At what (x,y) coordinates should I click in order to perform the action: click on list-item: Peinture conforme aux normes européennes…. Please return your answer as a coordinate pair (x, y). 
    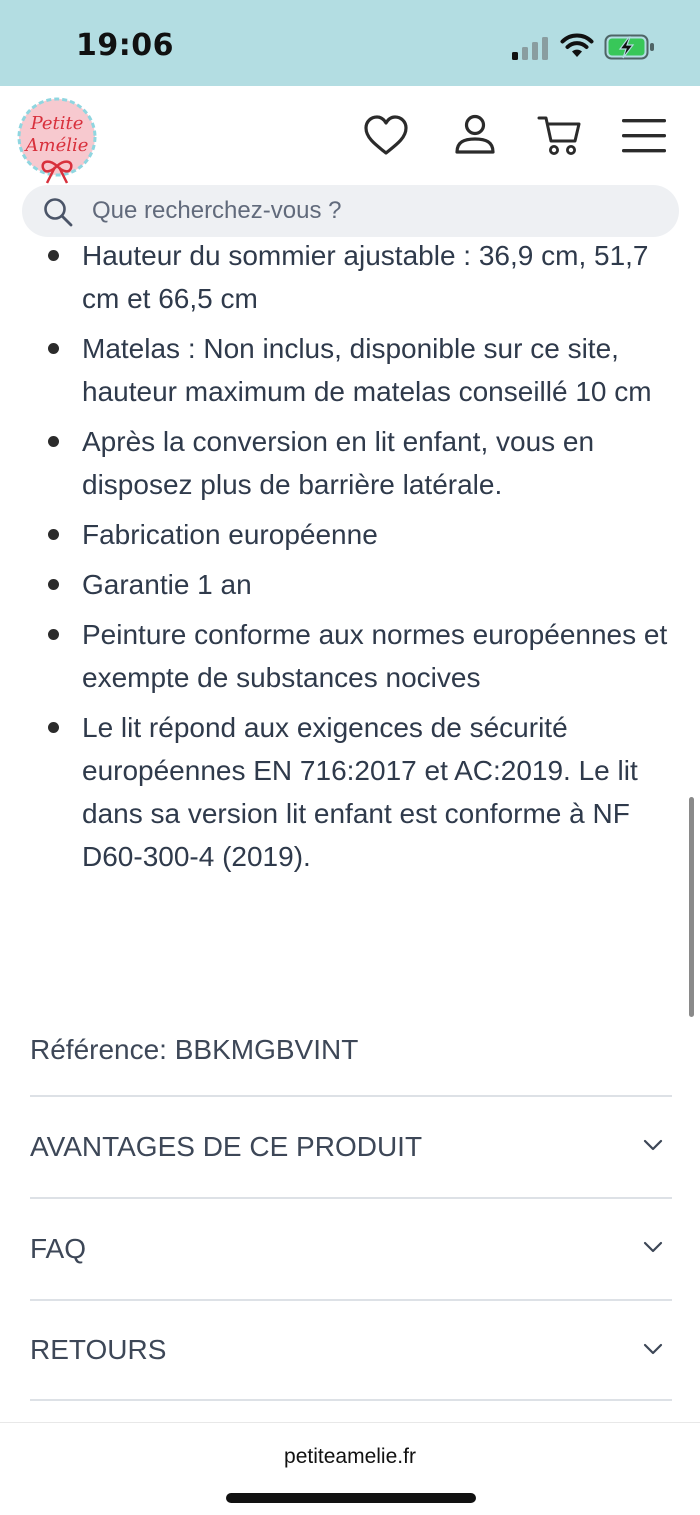
    Looking at the image, I should click on (355, 656).